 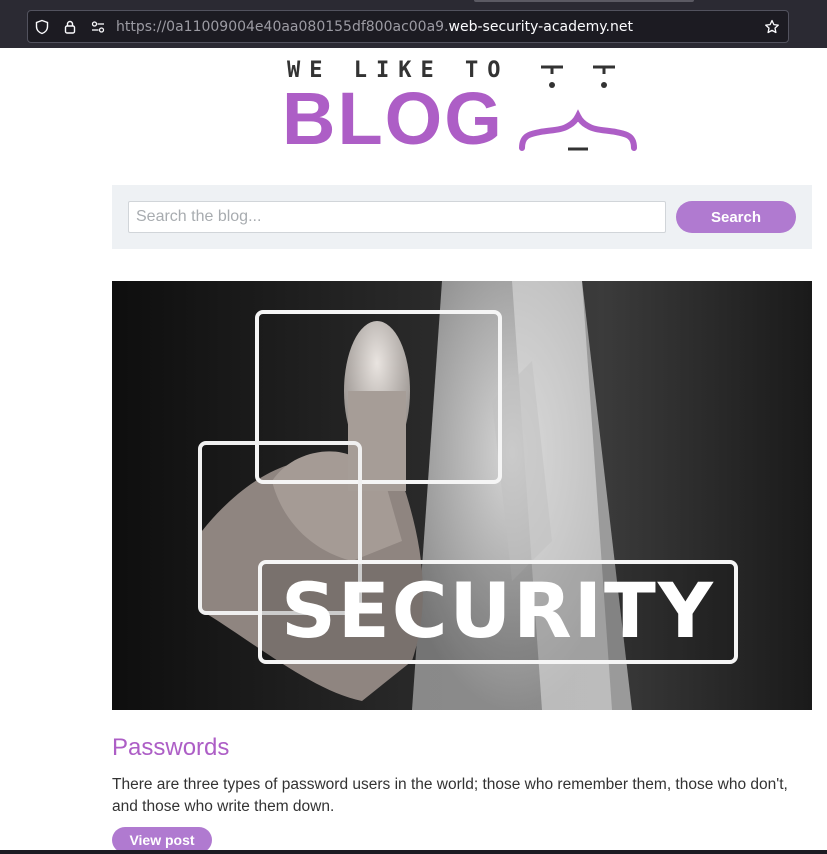 What do you see at coordinates (498, 610) in the screenshot?
I see `image-caption: SECURITY` at bounding box center [498, 610].